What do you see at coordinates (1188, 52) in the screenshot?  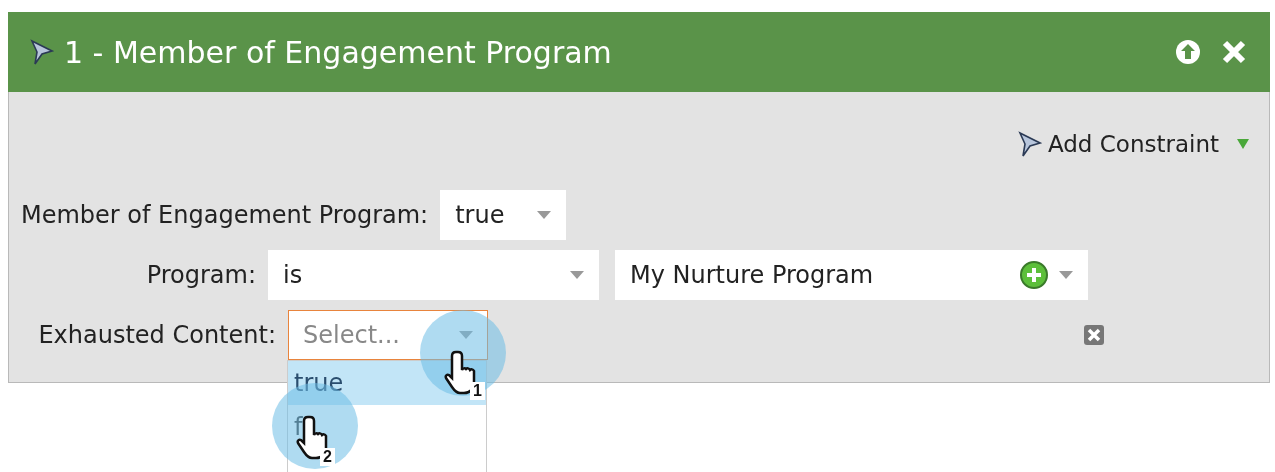 I see `move-up-icon` at bounding box center [1188, 52].